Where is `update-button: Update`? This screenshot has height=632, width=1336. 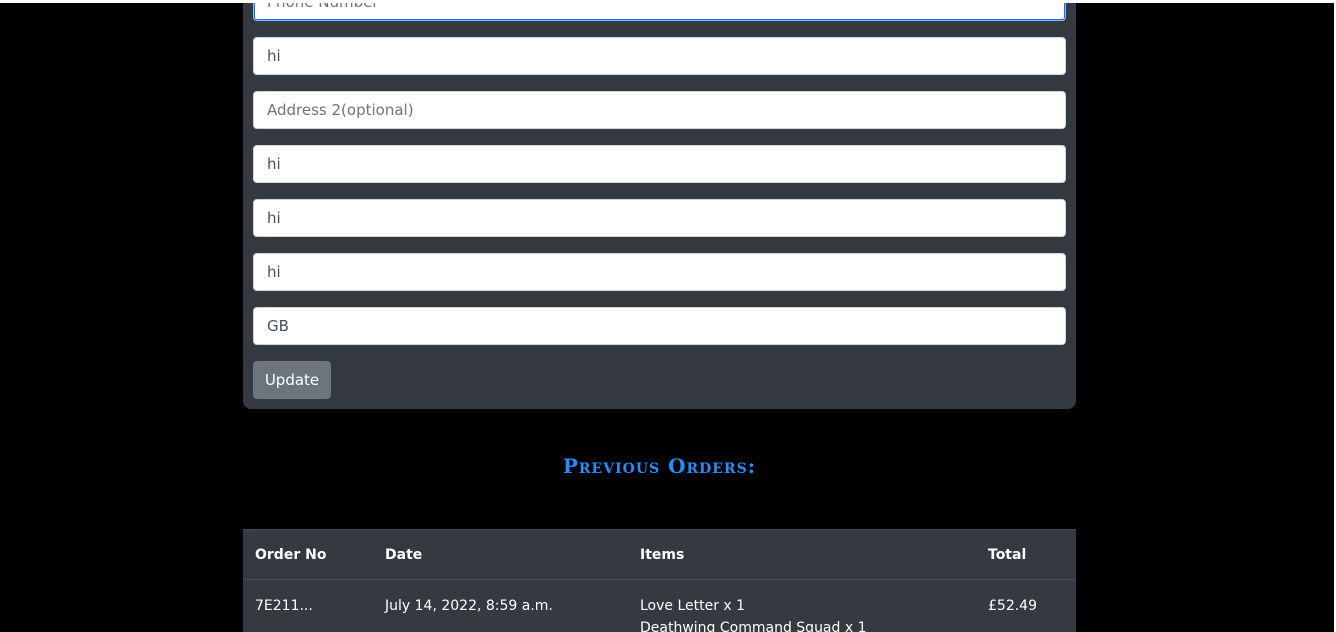
update-button: Update is located at coordinates (292, 380).